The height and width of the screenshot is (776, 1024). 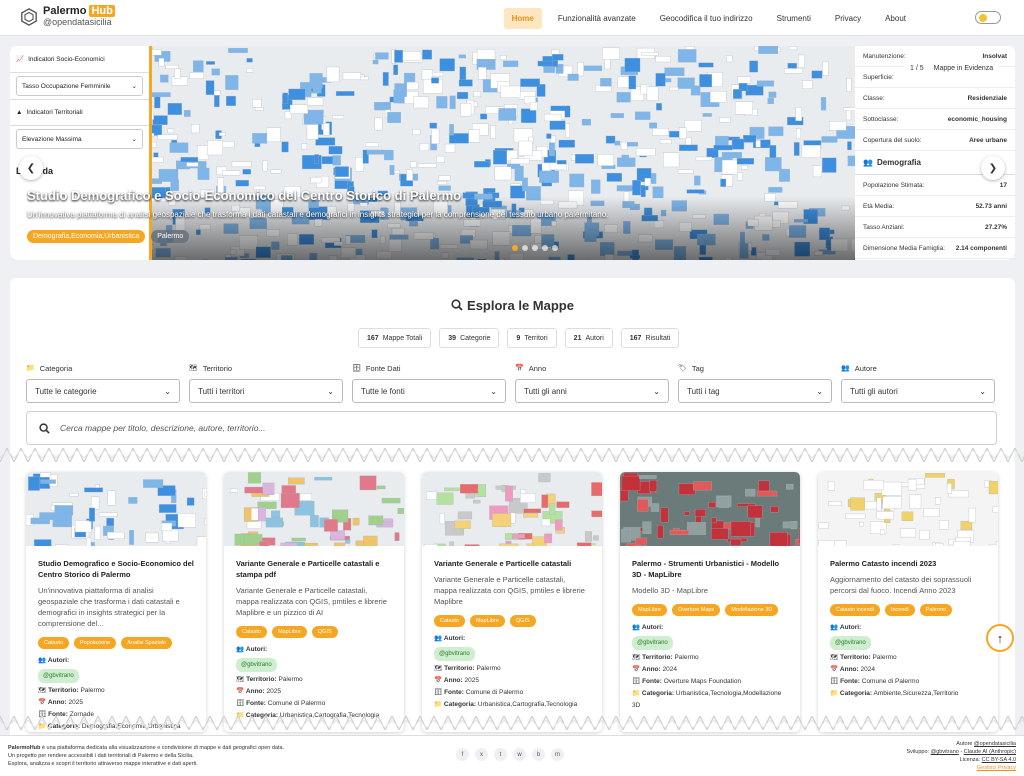 What do you see at coordinates (31, 168) in the screenshot?
I see `carousel-prev-button: ❮` at bounding box center [31, 168].